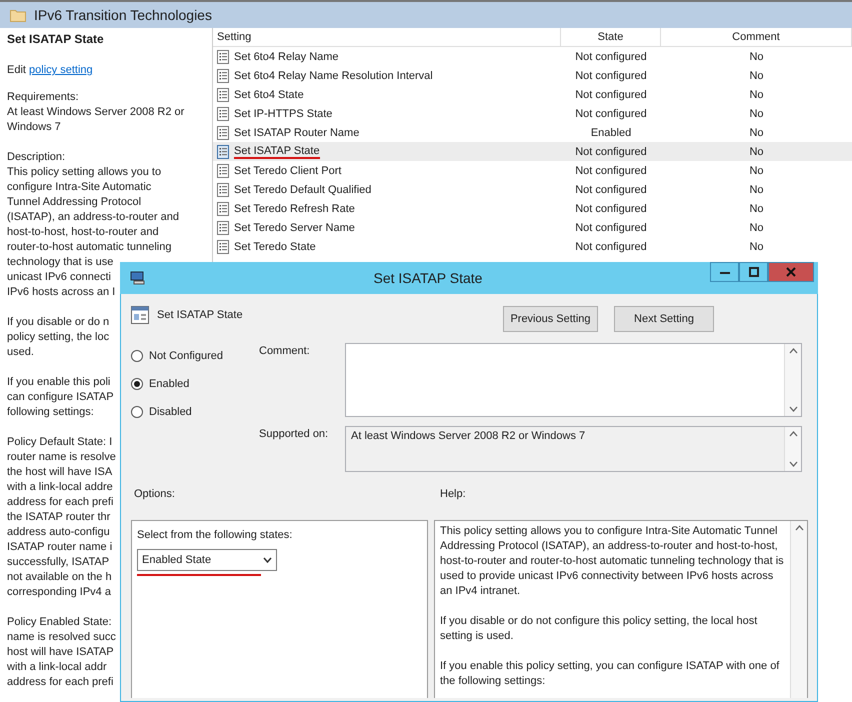  I want to click on setting-row: Set Teredo Refresh Rate Not configured No, so click(532, 208).